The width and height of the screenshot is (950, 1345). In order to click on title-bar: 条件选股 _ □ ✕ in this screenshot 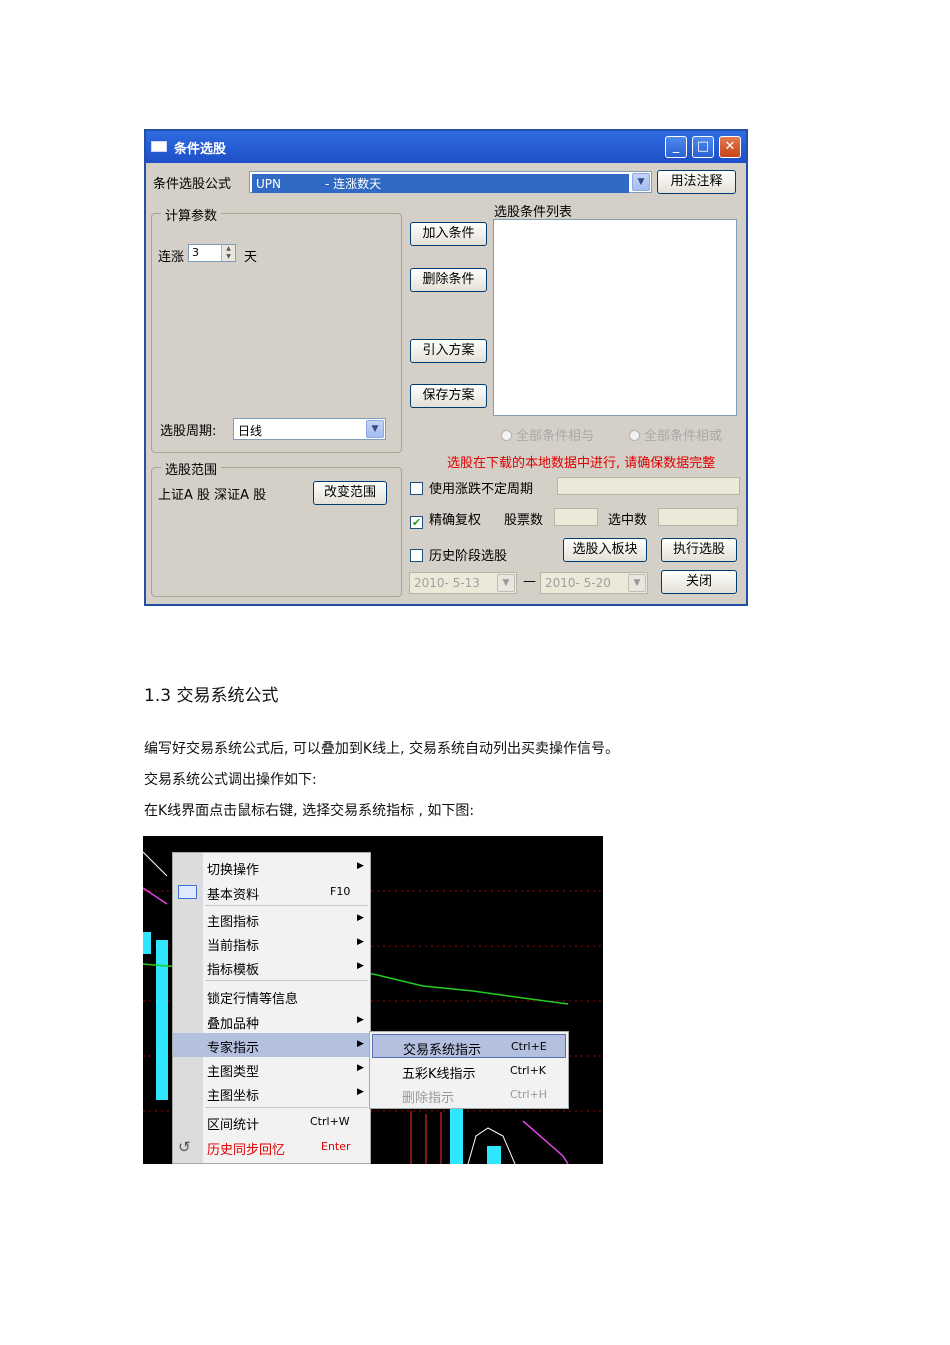, I will do `click(446, 147)`.